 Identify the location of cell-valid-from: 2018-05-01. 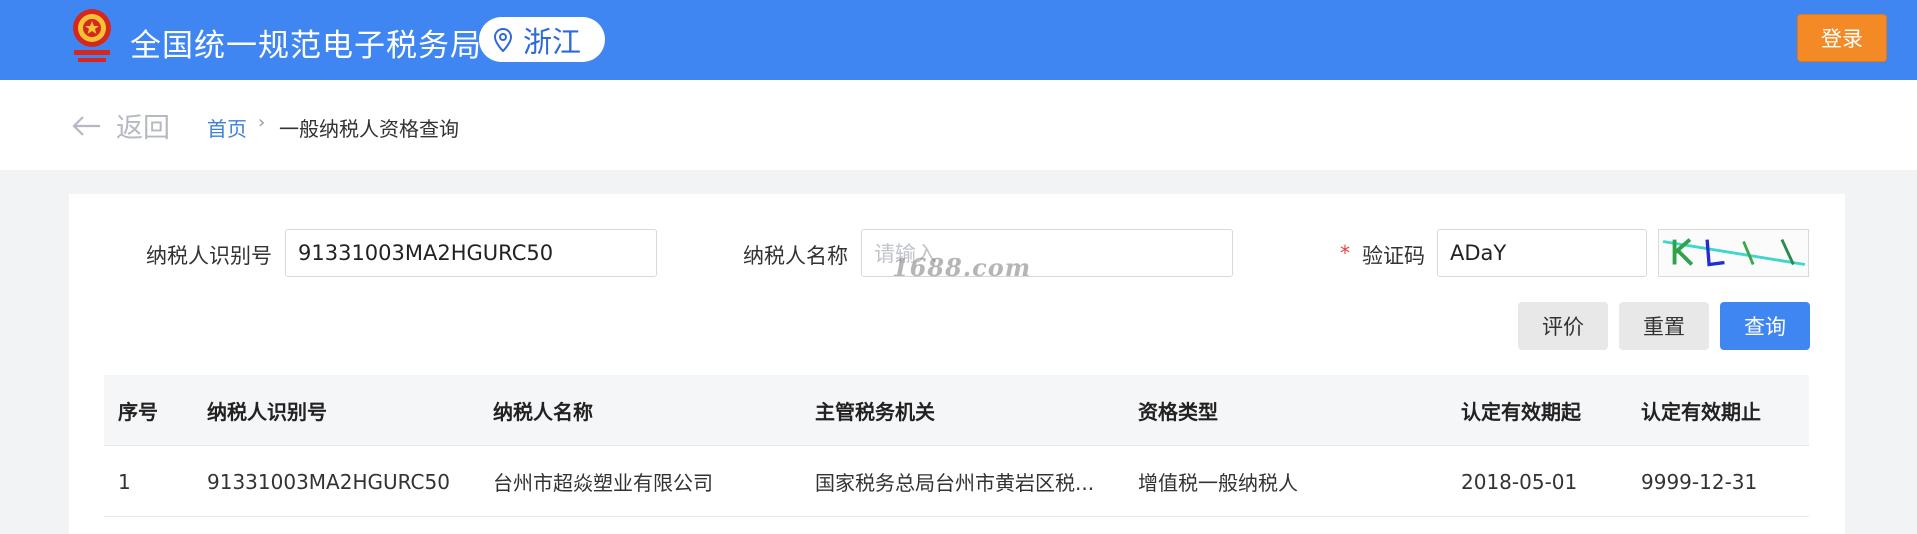
(1519, 481).